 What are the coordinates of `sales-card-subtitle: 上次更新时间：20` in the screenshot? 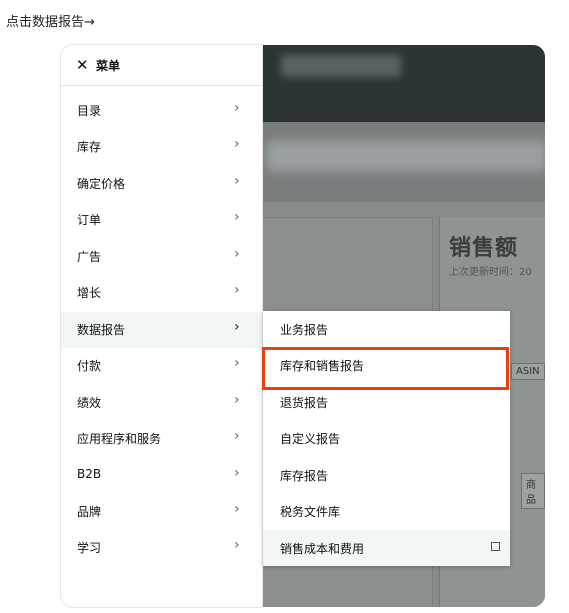 It's located at (490, 272).